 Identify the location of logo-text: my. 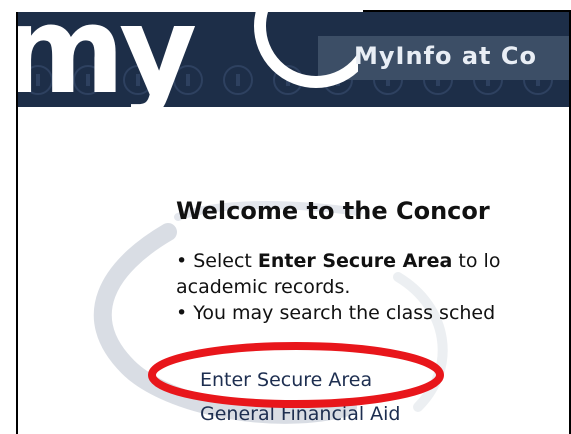
(107, 59).